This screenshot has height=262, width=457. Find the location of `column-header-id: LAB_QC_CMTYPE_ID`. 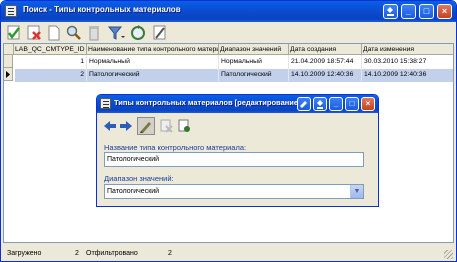

column-header-id: LAB_QC_CMTYPE_ID is located at coordinates (50, 49).